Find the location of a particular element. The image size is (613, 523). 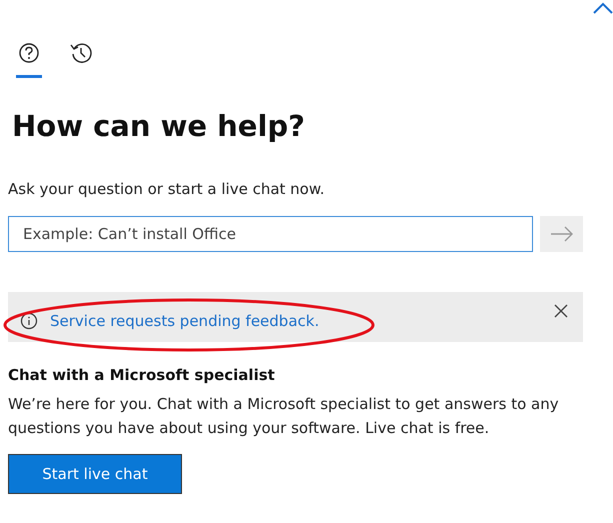

collapse-chevron-icon is located at coordinates (603, 8).